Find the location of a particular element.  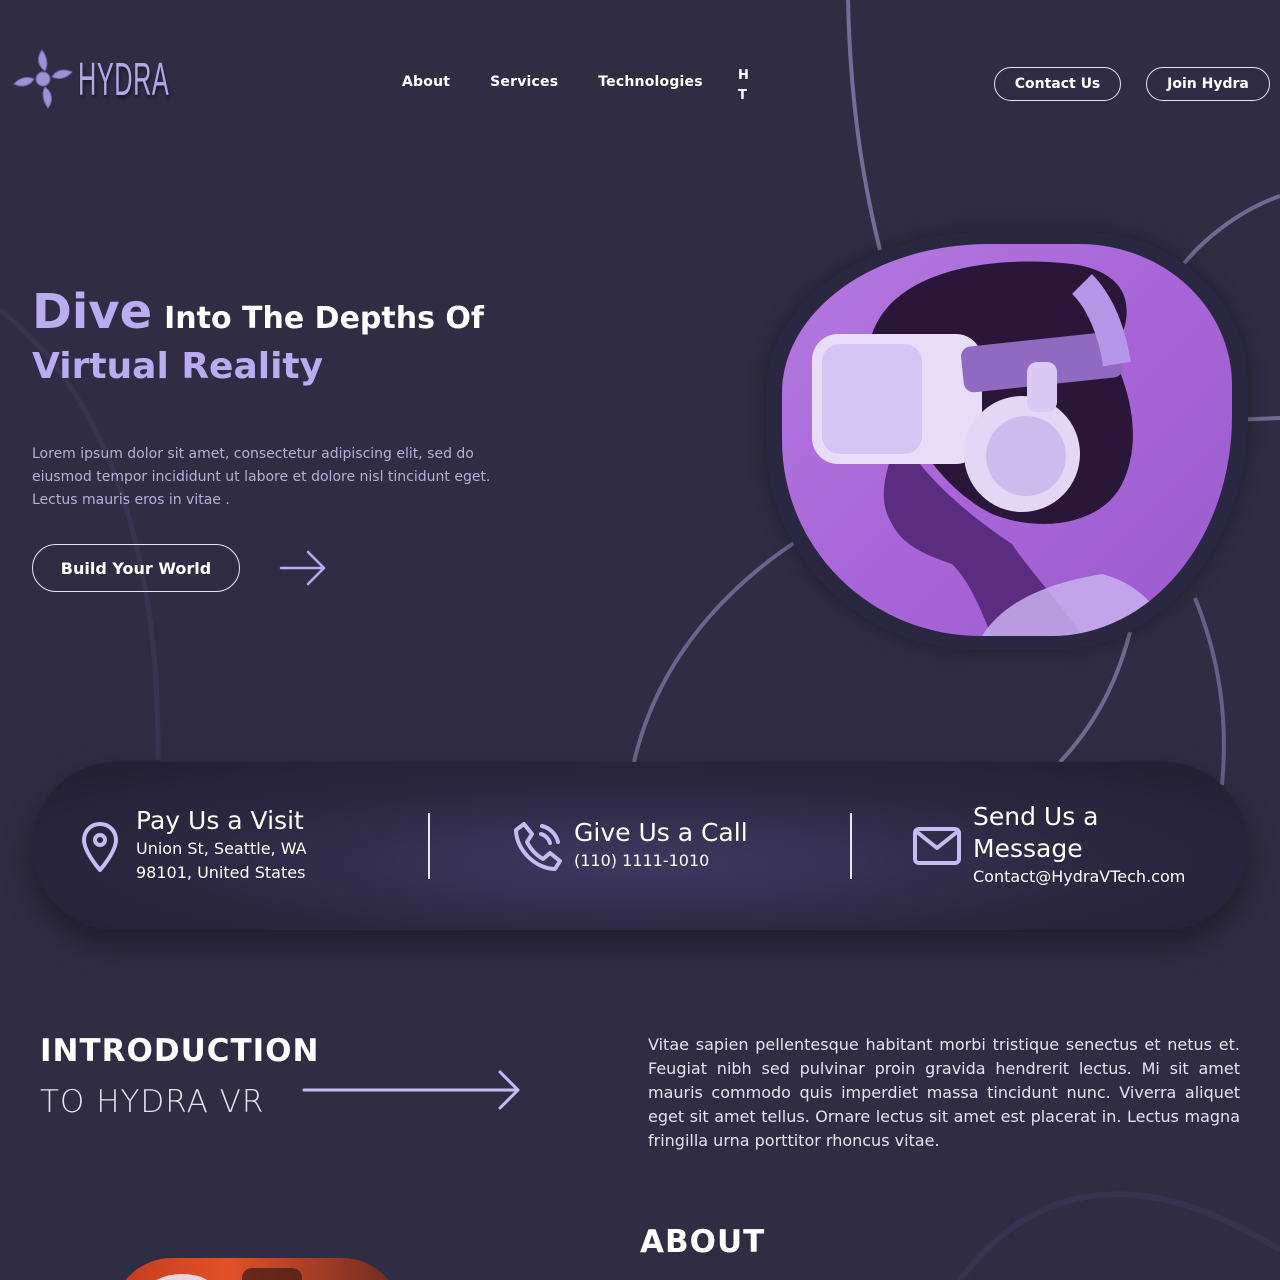

call-title: Give Us a Call is located at coordinates (661, 832).